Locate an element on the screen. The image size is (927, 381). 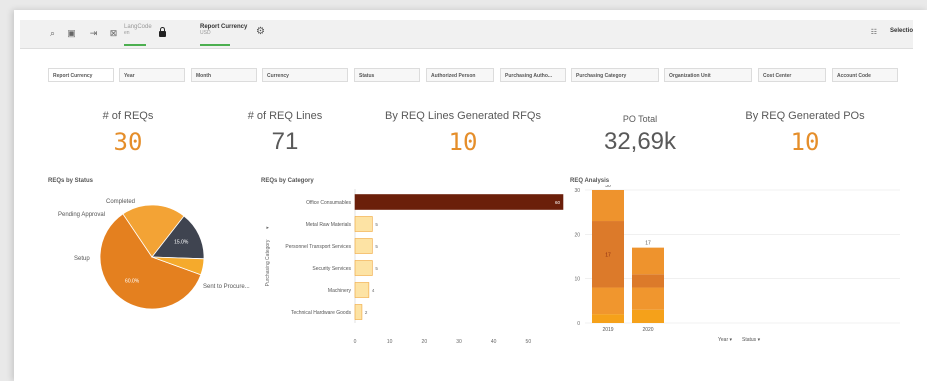
kpi-pos-value: 10 is located at coordinates (805, 142).